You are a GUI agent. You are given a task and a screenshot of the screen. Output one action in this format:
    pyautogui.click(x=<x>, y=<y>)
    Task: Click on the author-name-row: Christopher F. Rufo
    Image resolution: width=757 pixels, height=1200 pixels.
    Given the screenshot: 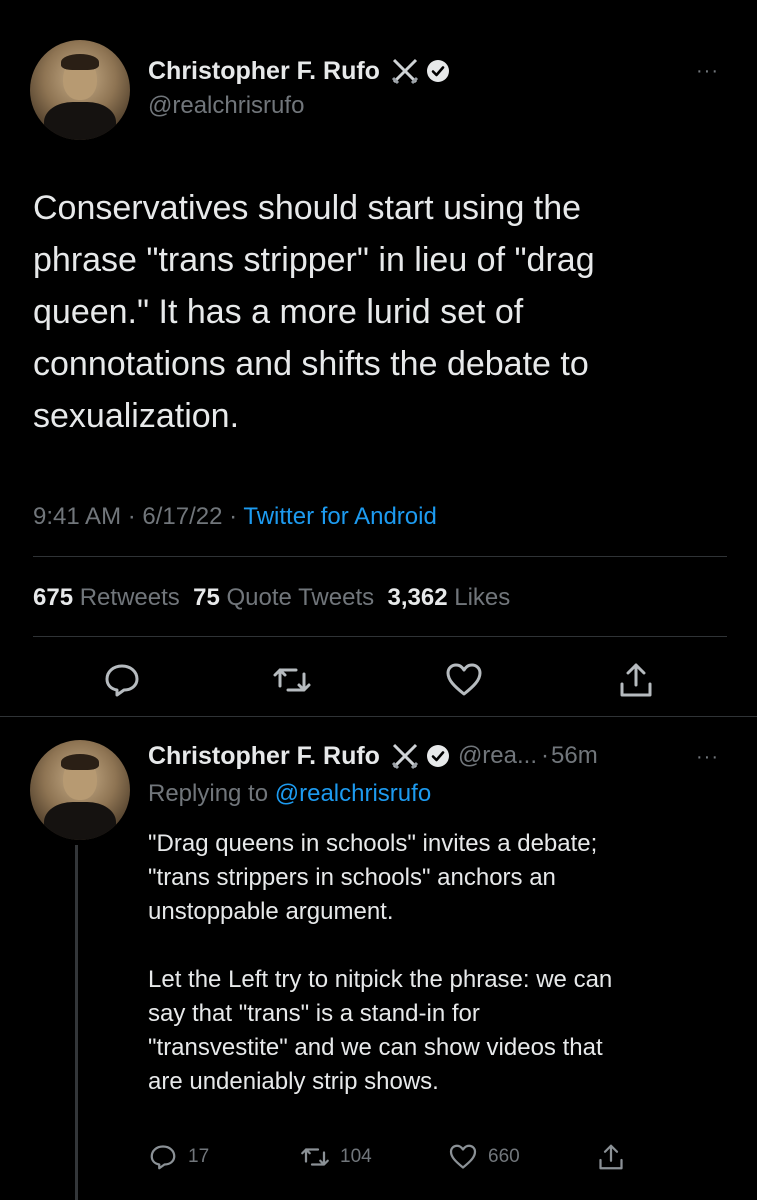 What is the action you would take?
    pyautogui.click(x=299, y=71)
    